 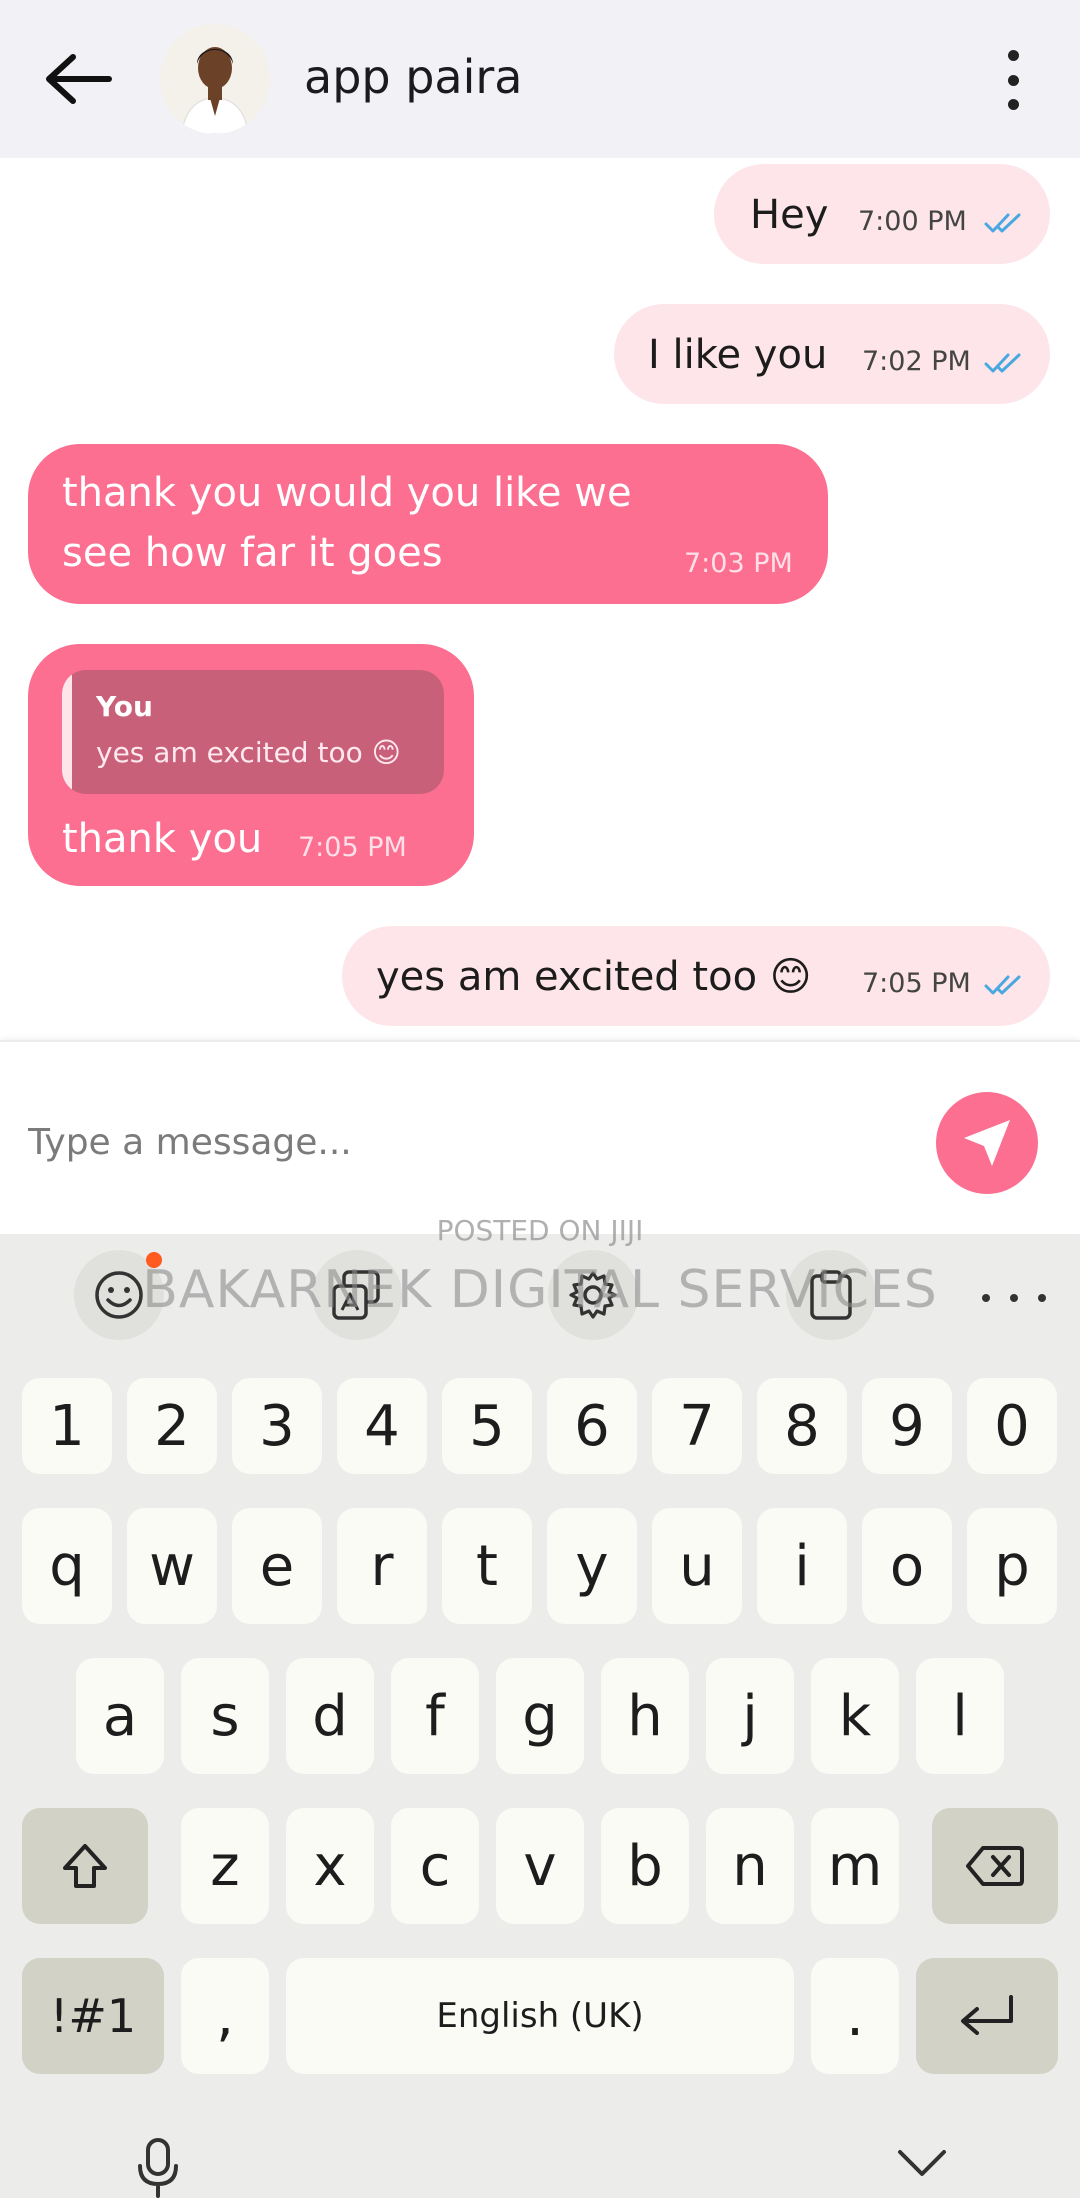 I want to click on message-time: 7:00 PM, so click(x=912, y=221).